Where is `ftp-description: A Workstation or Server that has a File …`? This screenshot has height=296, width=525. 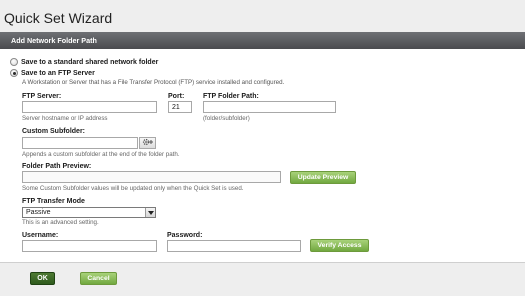
ftp-description: A Workstation or Server that has a File … is located at coordinates (153, 82).